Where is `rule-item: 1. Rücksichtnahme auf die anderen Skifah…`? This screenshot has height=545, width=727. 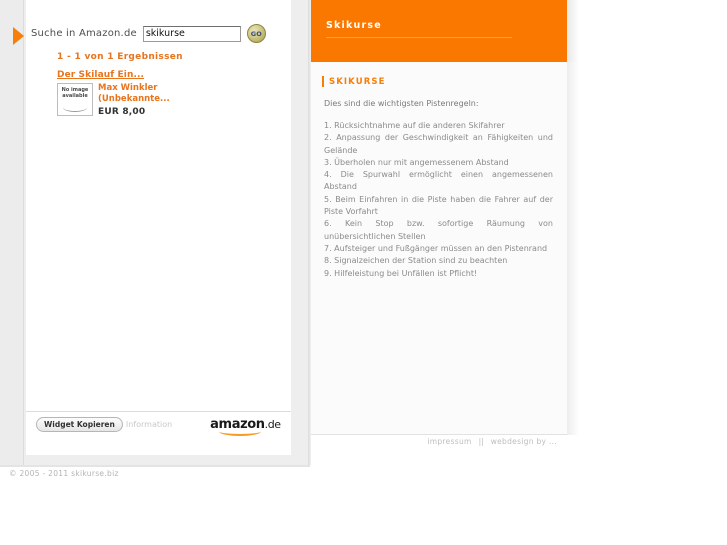
rule-item: 1. Rücksichtnahme auf die anderen Skifah… is located at coordinates (414, 125).